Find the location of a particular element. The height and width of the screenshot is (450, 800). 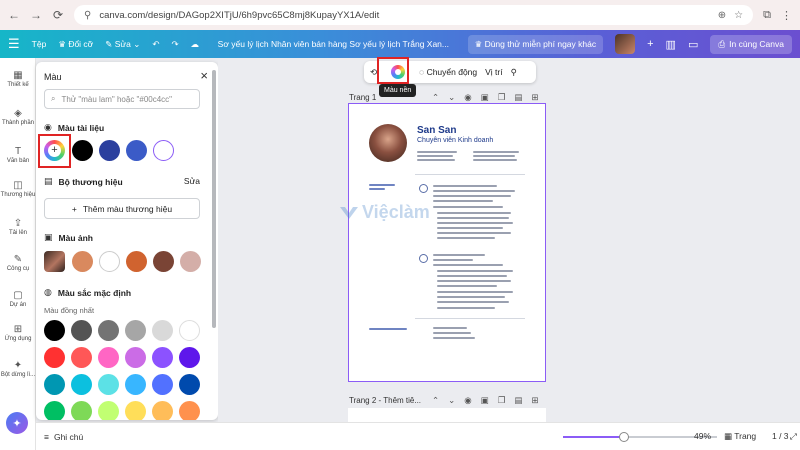

forward-icon: → is located at coordinates (36, 15).